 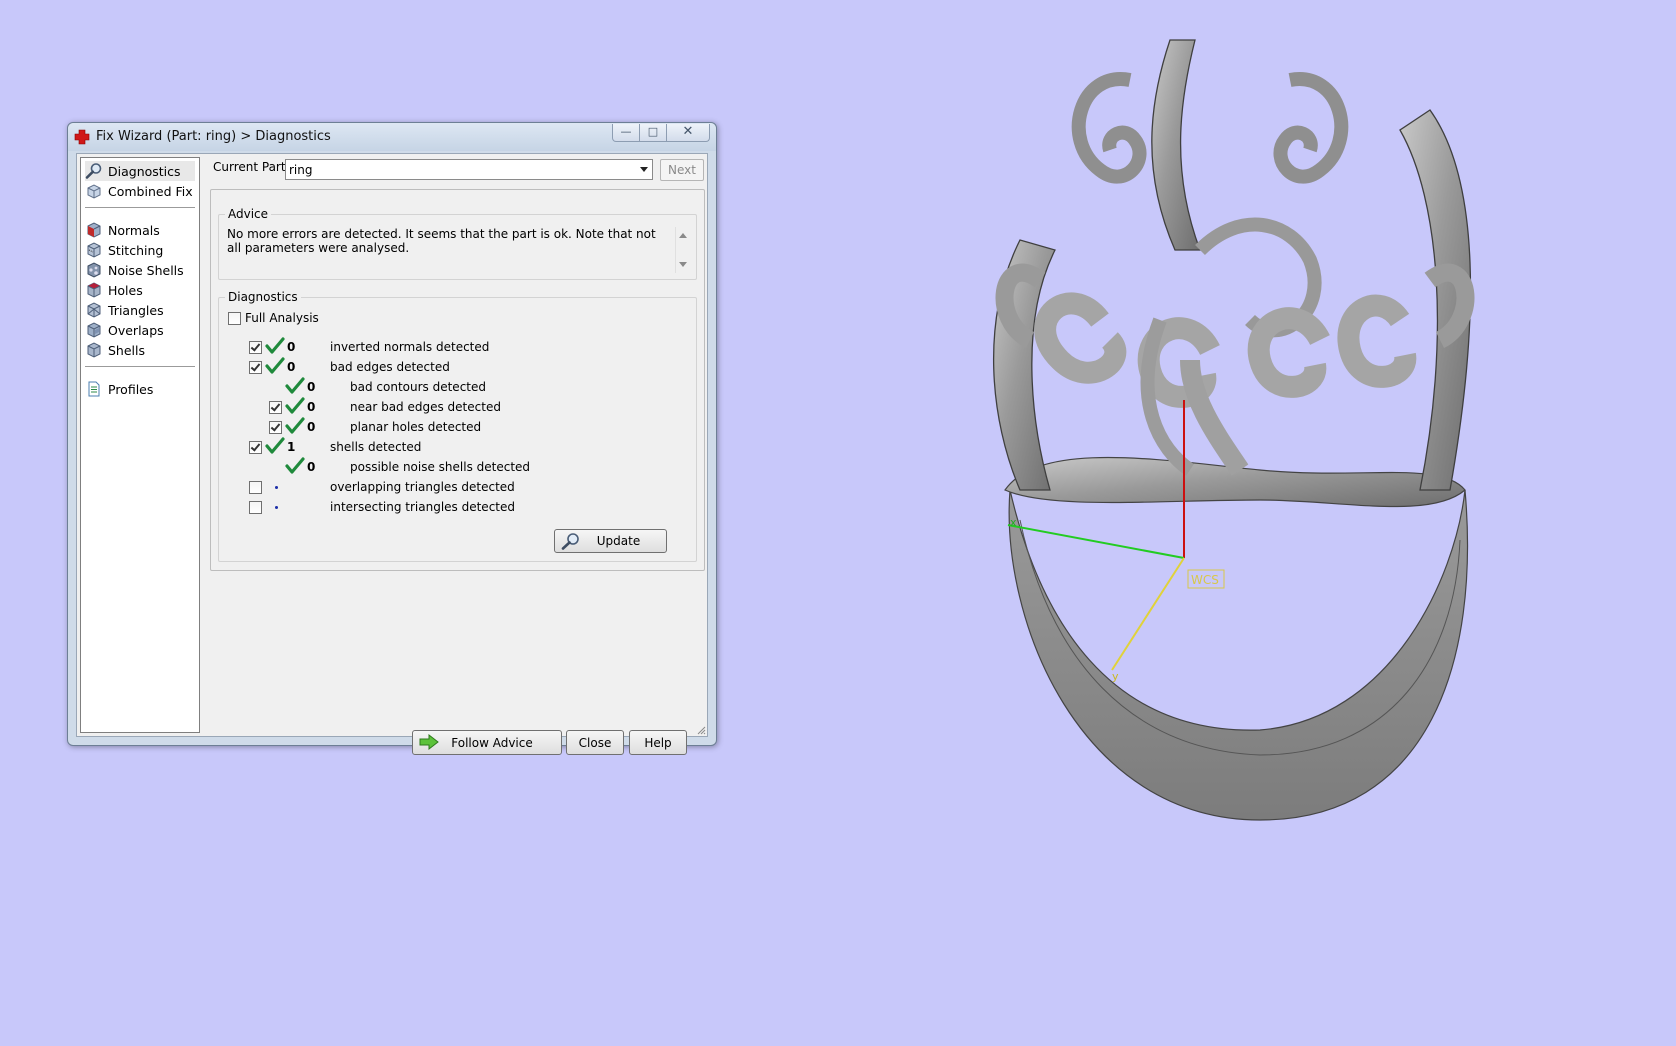 What do you see at coordinates (682, 170) in the screenshot?
I see `next-button: Next` at bounding box center [682, 170].